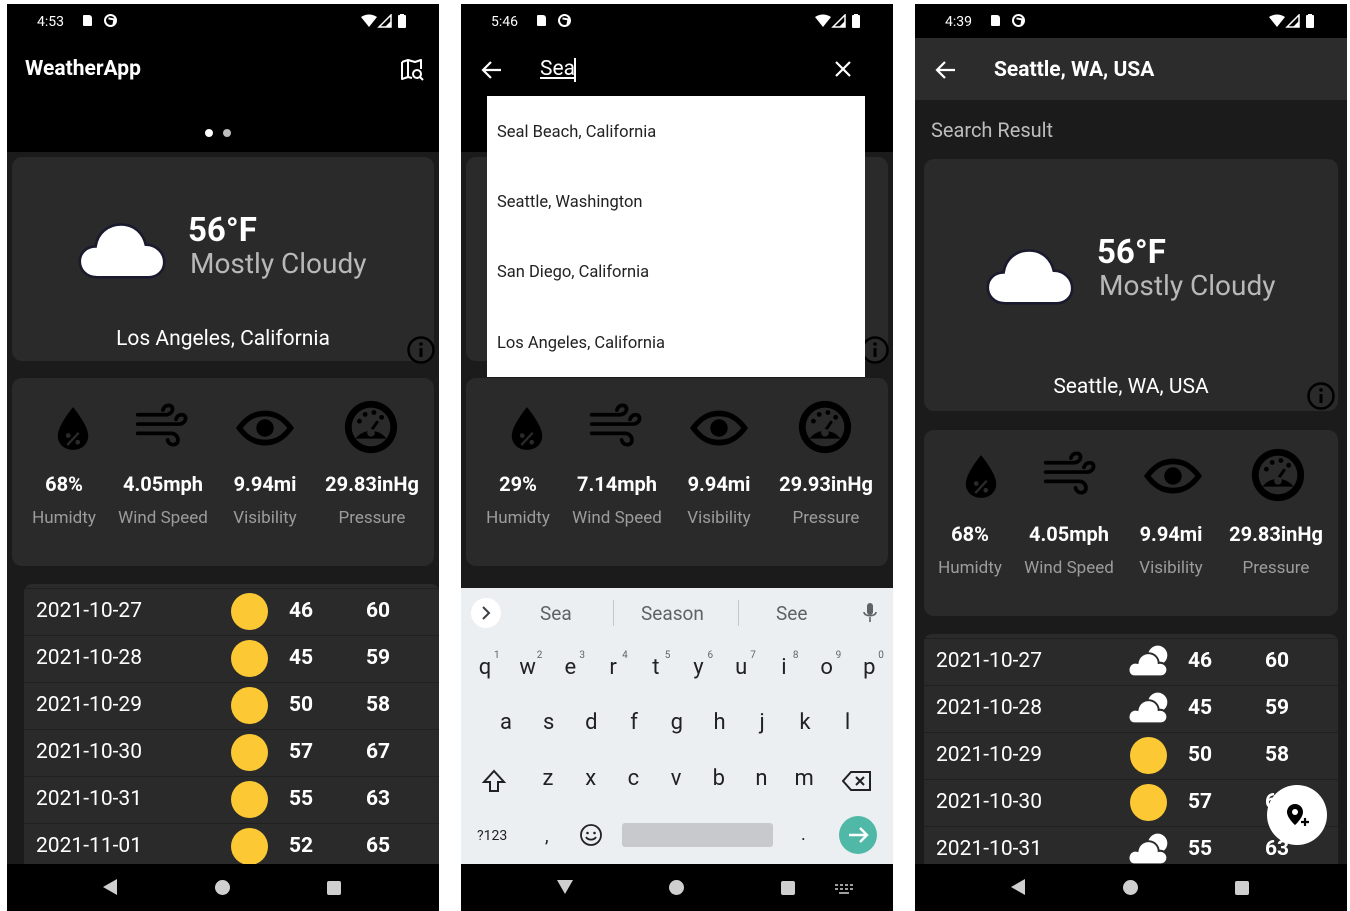  What do you see at coordinates (573, 272) in the screenshot?
I see `suggestion-item: San Diego, California` at bounding box center [573, 272].